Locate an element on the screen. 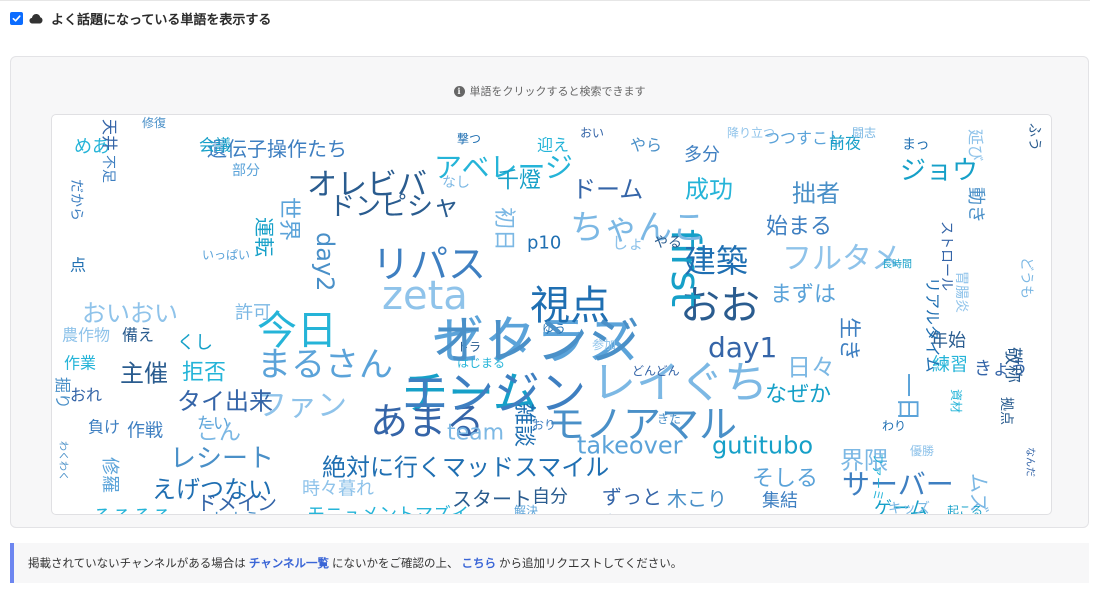  cloud-word: 許可 is located at coordinates (253, 312).